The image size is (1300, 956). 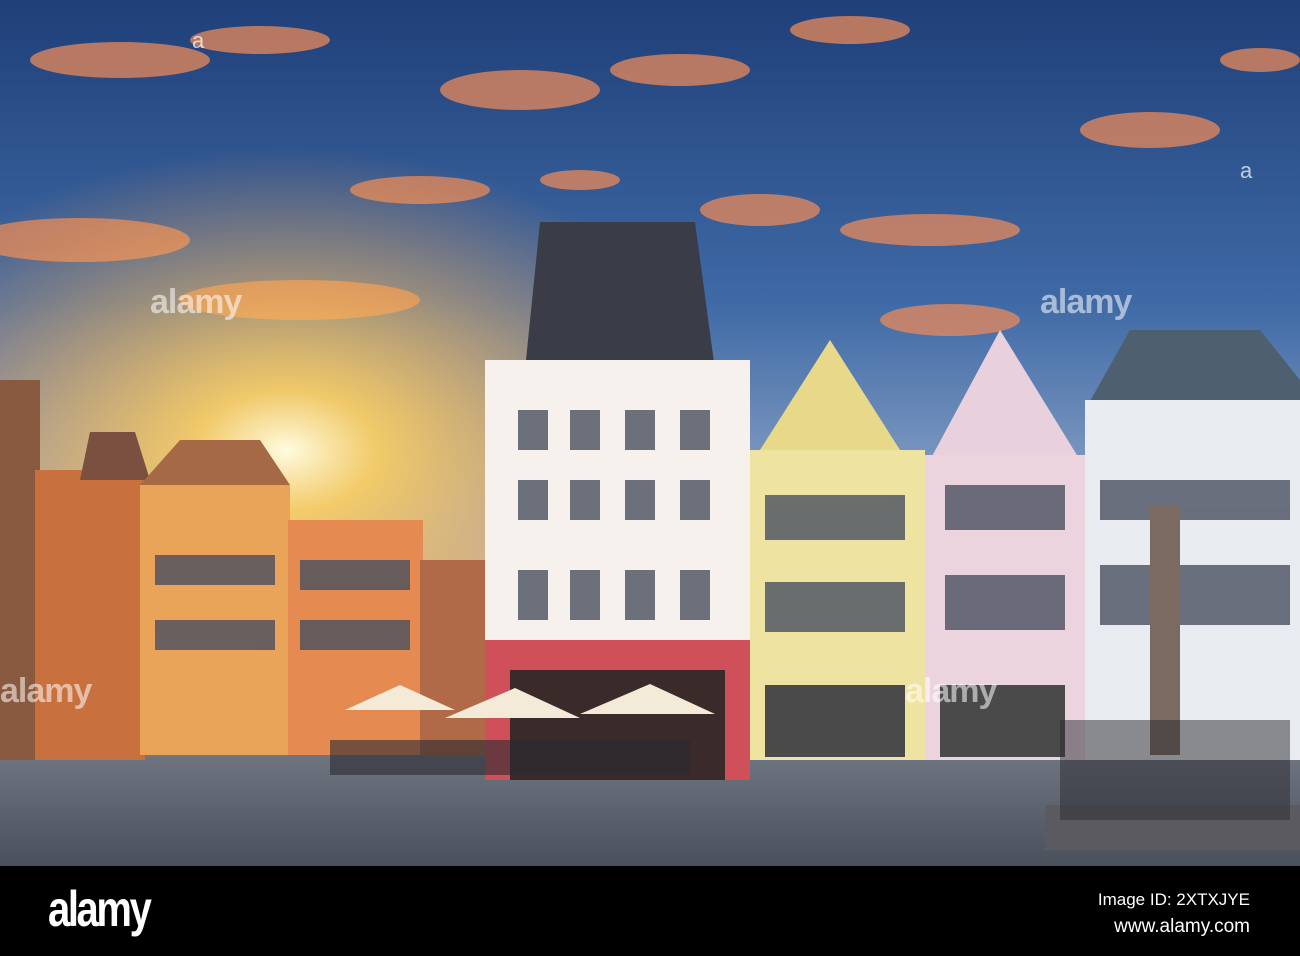 I want to click on site-url: www.alamy.com, so click(x=1182, y=926).